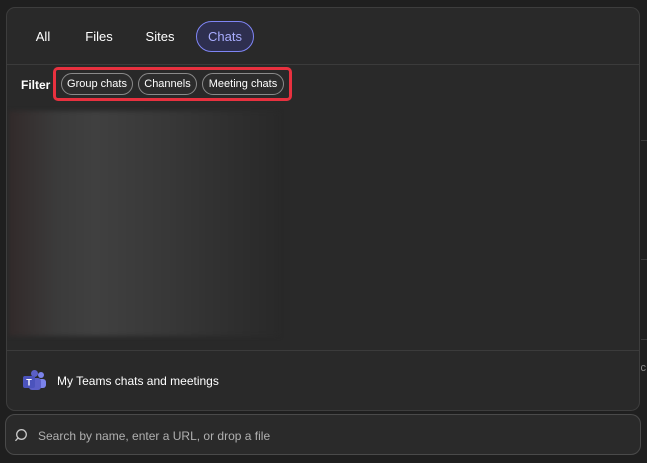 Image resolution: width=647 pixels, height=463 pixels. Describe the element at coordinates (323, 350) in the screenshot. I see `divider` at that location.